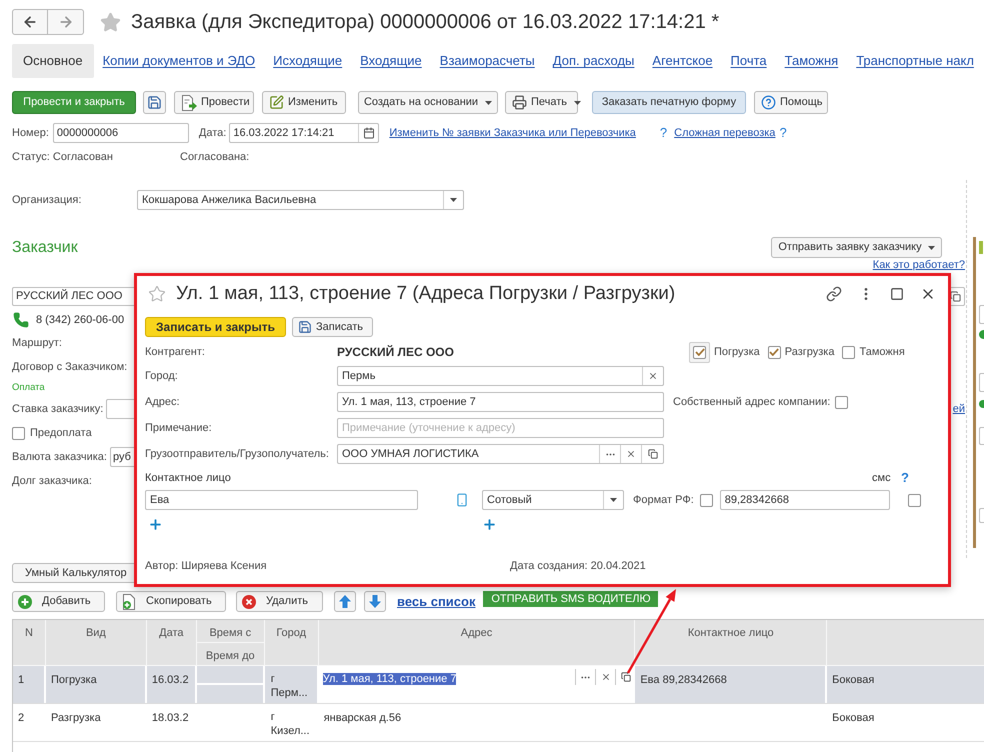 This screenshot has width=984, height=752. What do you see at coordinates (29, 643) in the screenshot?
I see `column-header: N` at bounding box center [29, 643].